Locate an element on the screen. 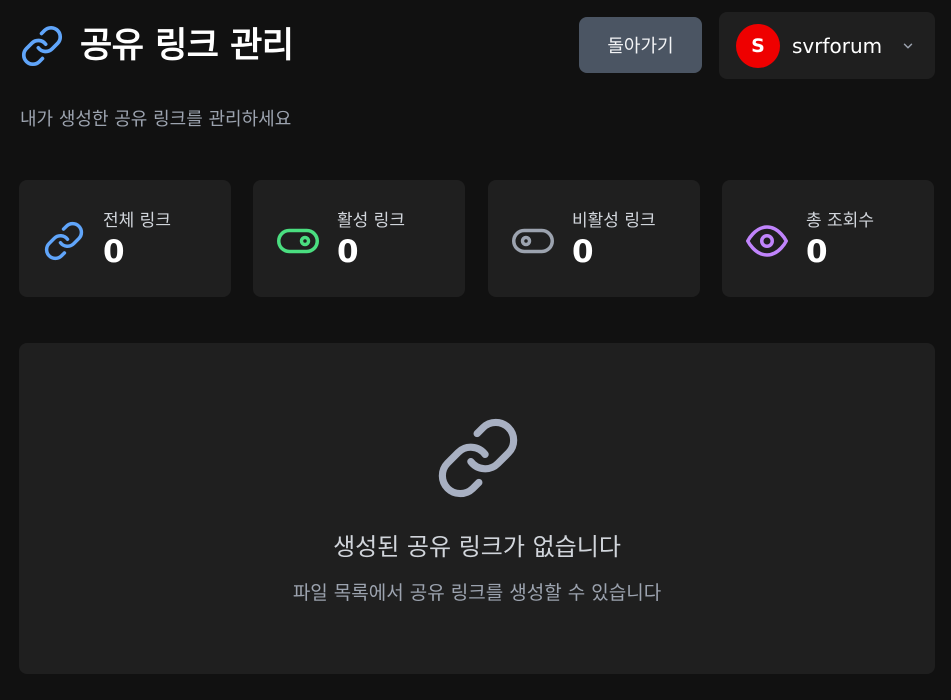 The image size is (951, 700). page-subtitle: 내가 생성한 공유 링크를 관리하세요 is located at coordinates (156, 119).